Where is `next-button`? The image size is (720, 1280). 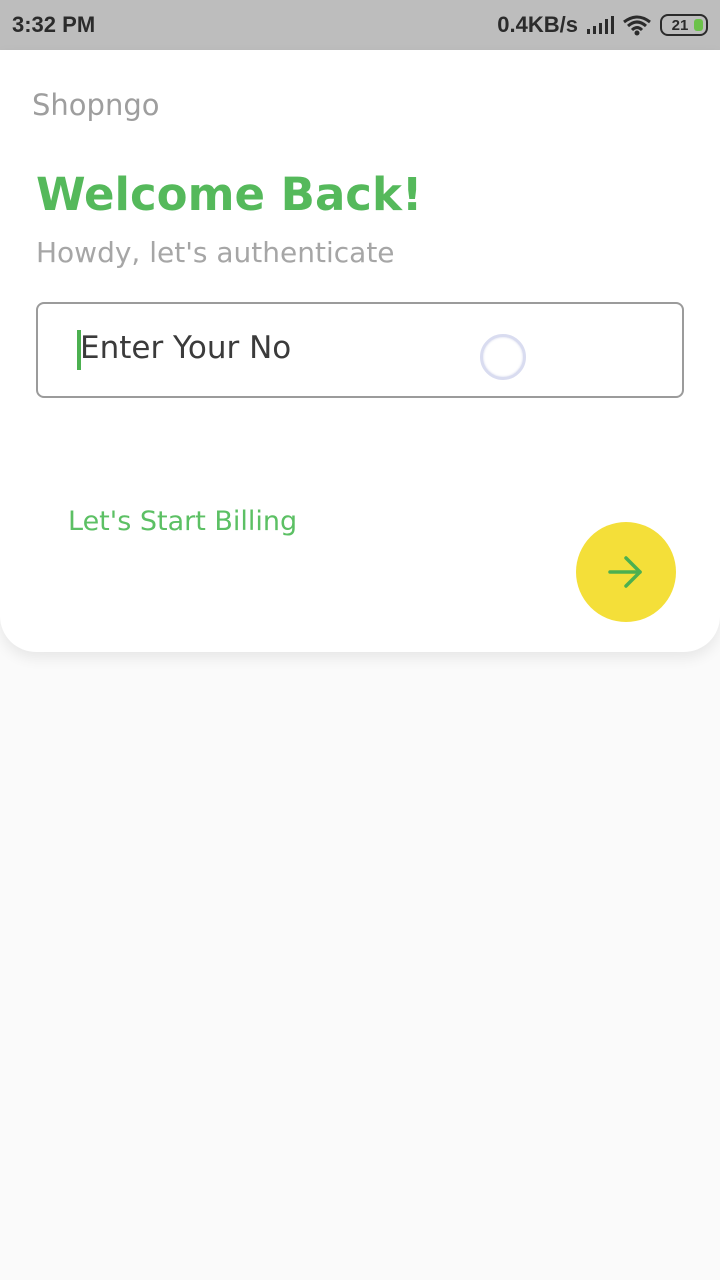 next-button is located at coordinates (626, 572).